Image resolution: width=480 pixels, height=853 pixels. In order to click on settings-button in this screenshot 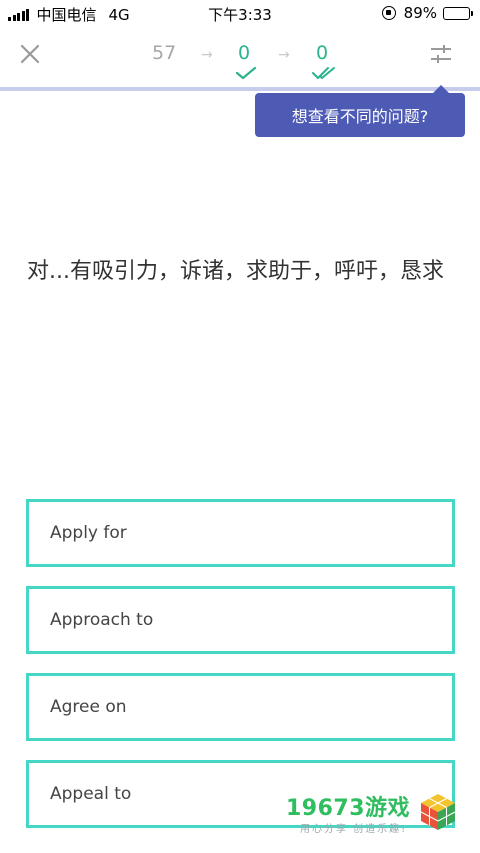, I will do `click(441, 54)`.